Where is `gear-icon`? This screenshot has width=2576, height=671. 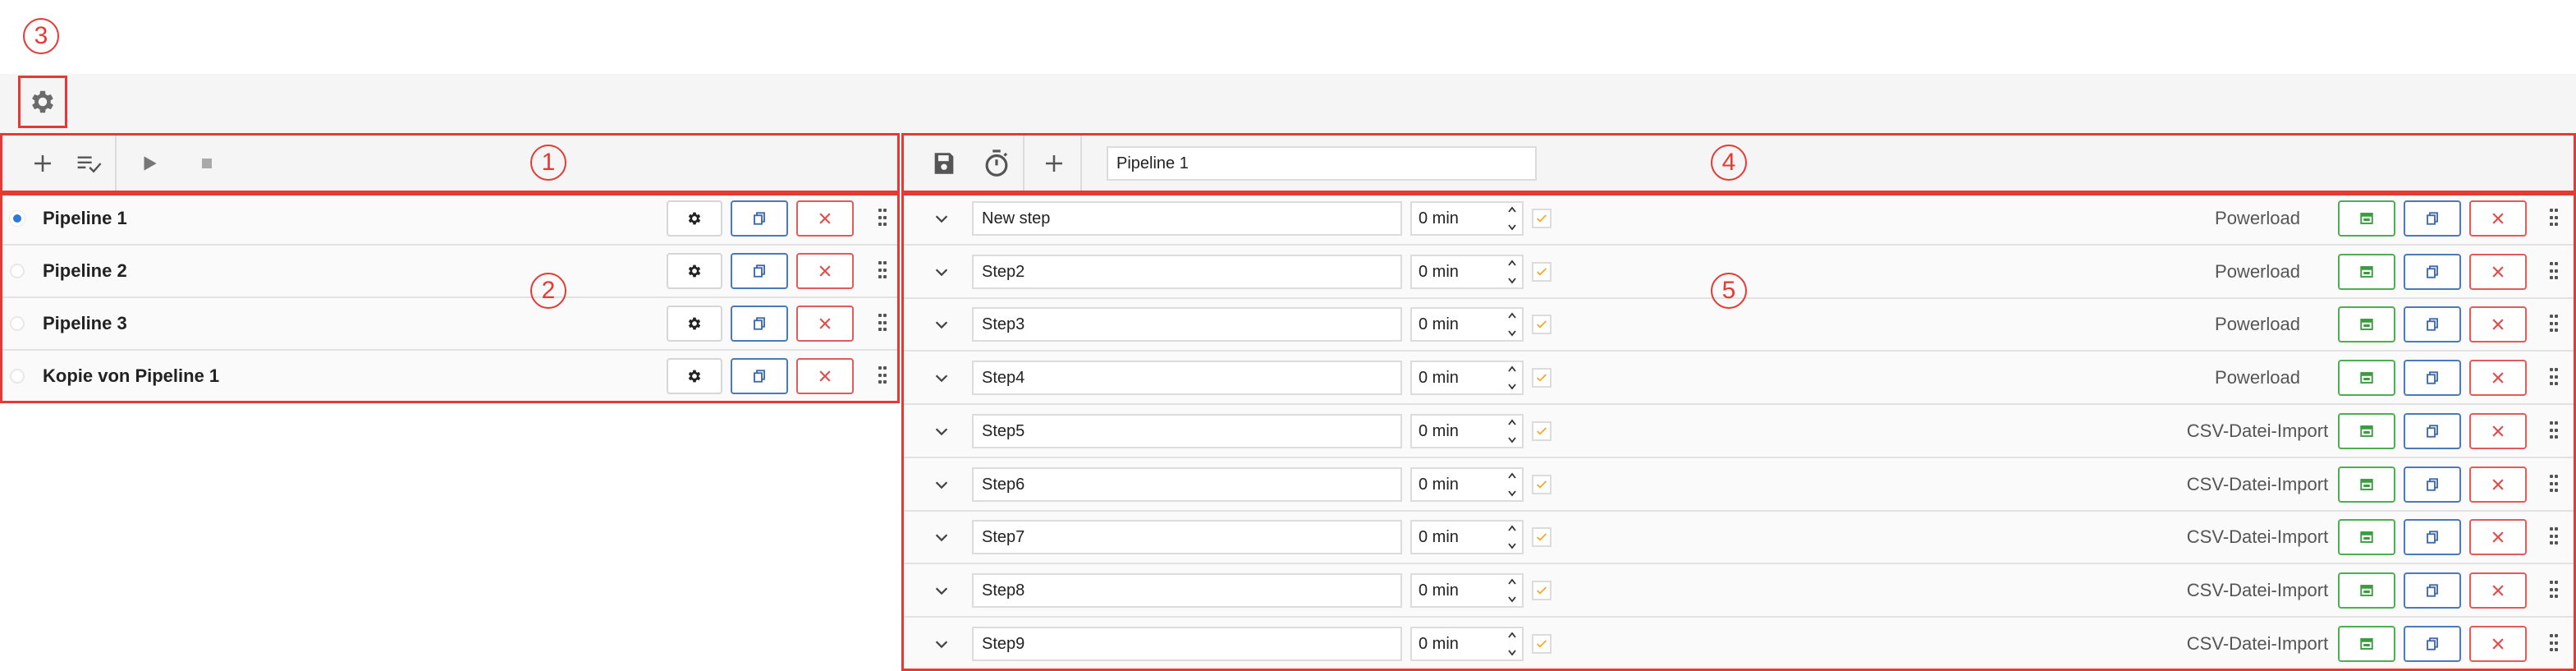 gear-icon is located at coordinates (43, 102).